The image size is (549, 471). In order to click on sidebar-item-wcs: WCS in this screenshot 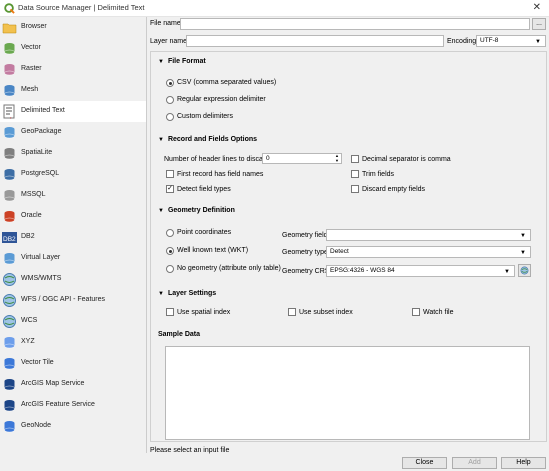, I will do `click(73, 321)`.